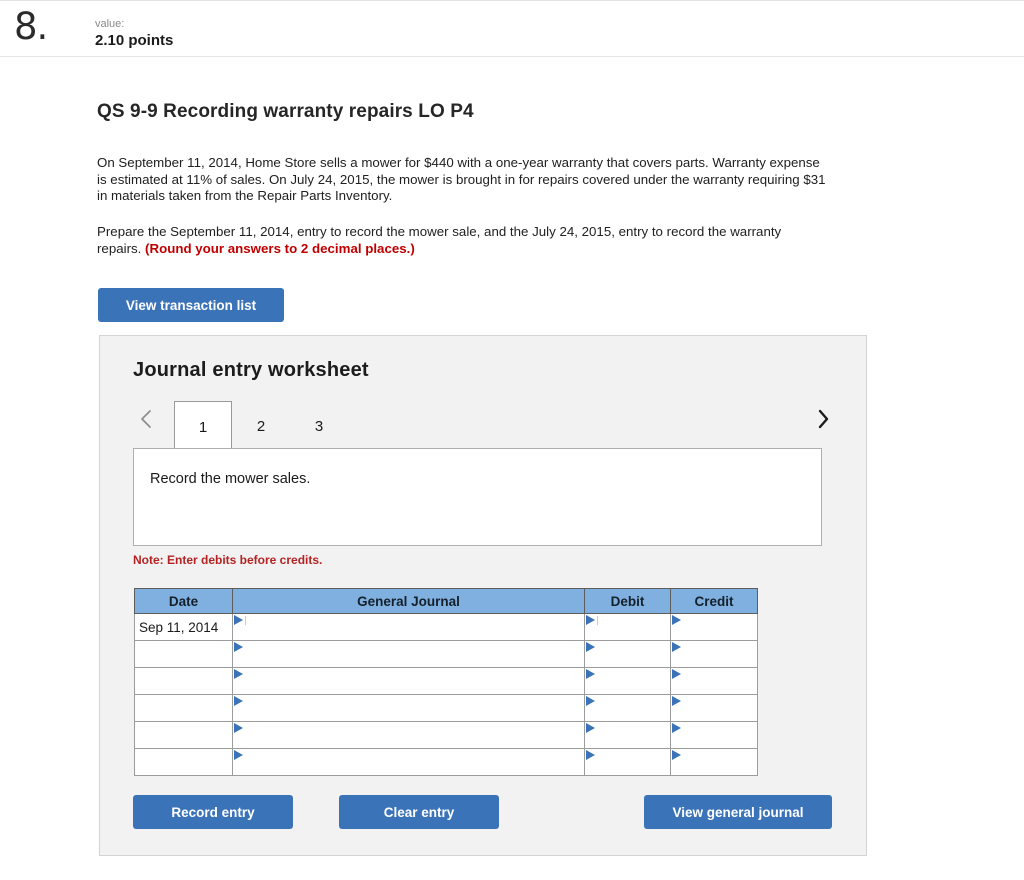 The width and height of the screenshot is (1024, 880). Describe the element at coordinates (823, 419) in the screenshot. I see `chevron-right-icon` at that location.